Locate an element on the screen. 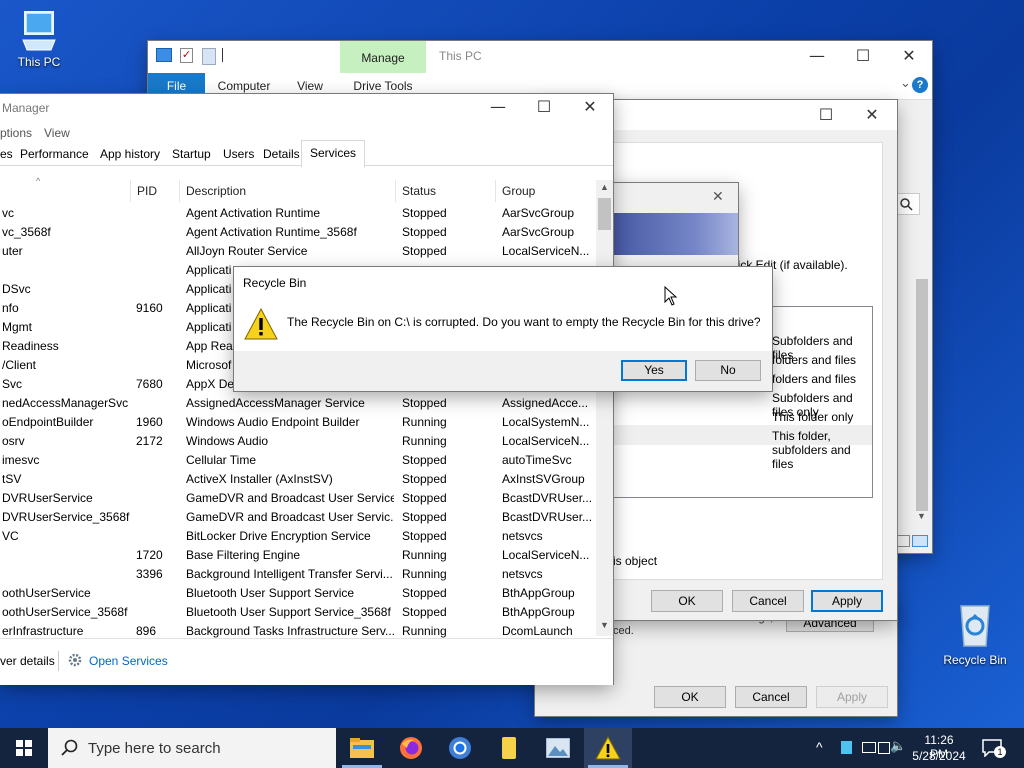 The height and width of the screenshot is (768, 1024). properties-cancel-button: Cancel is located at coordinates (771, 697).